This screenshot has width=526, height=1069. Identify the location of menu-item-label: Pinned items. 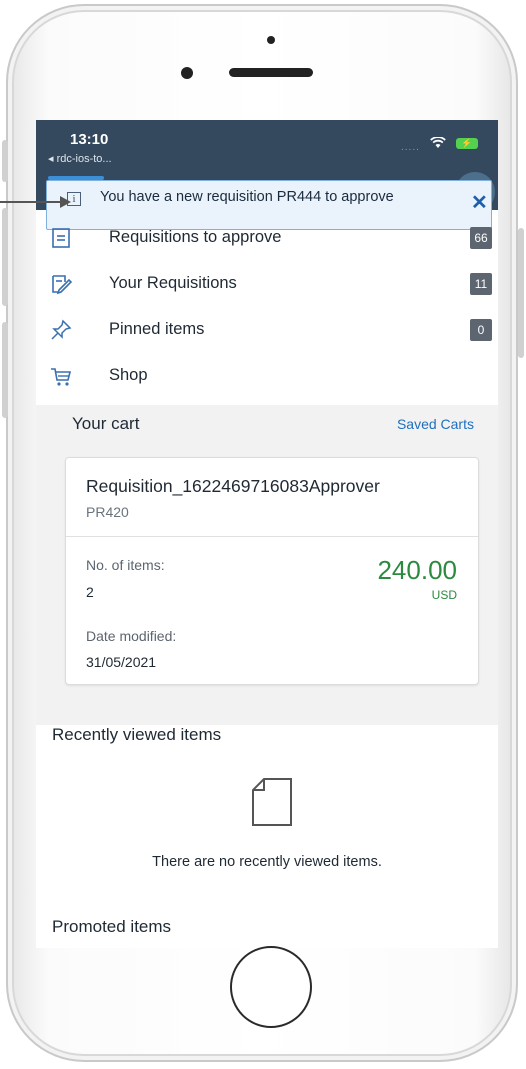
(157, 329).